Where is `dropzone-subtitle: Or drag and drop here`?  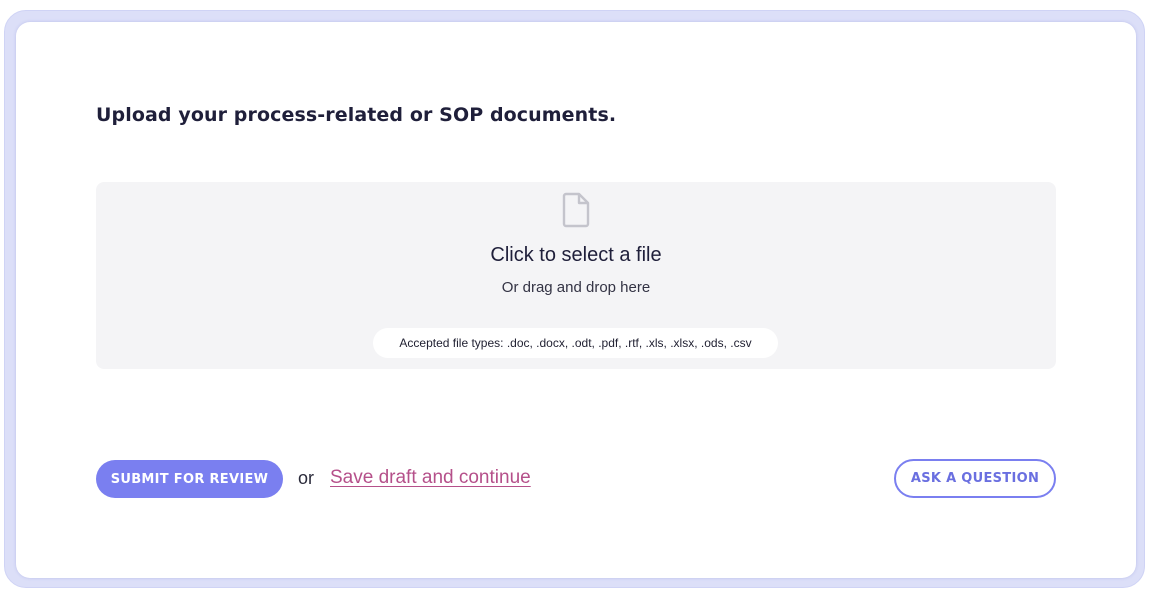 dropzone-subtitle: Or drag and drop here is located at coordinates (576, 287).